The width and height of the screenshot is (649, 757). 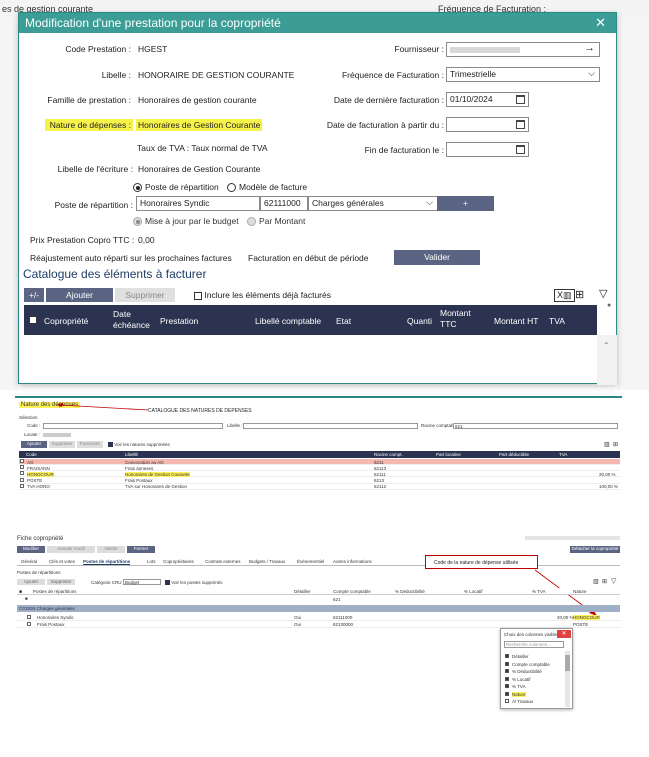 I want to click on fiche-modifier-button: Modifier, so click(x=31, y=549).